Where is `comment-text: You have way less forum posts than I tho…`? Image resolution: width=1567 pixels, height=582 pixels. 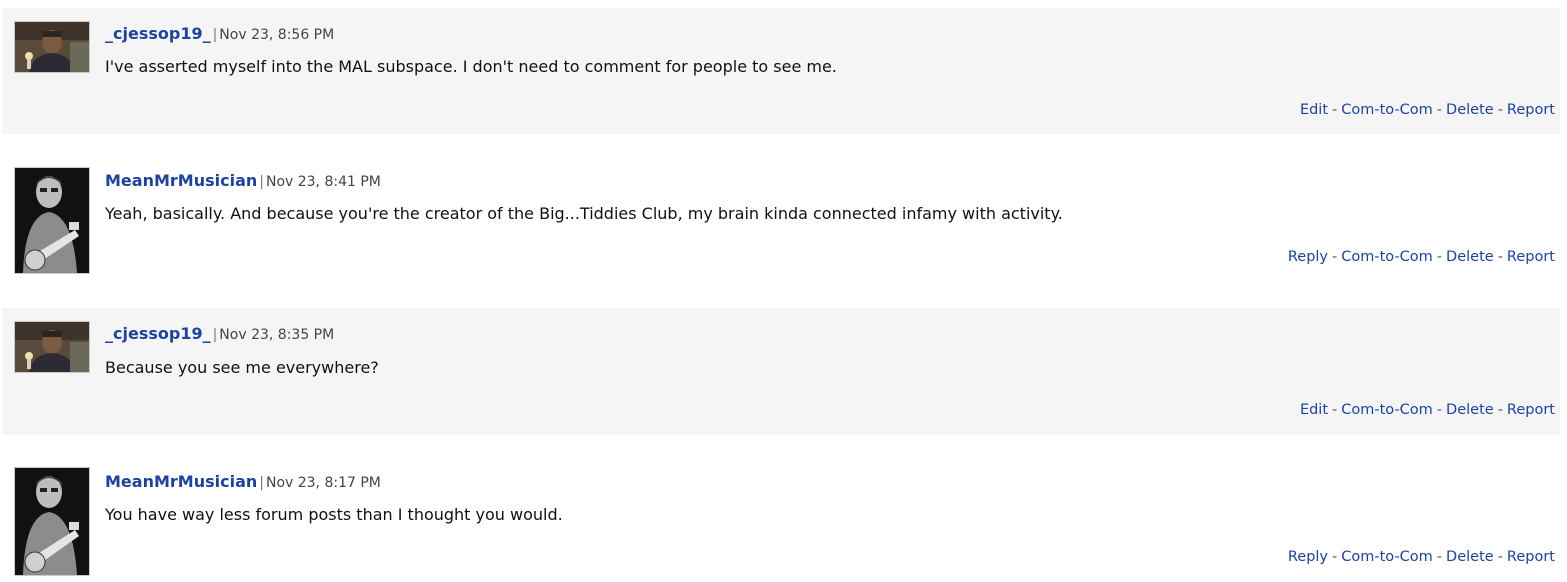
comment-text: You have way less forum posts than I tho… is located at coordinates (334, 514).